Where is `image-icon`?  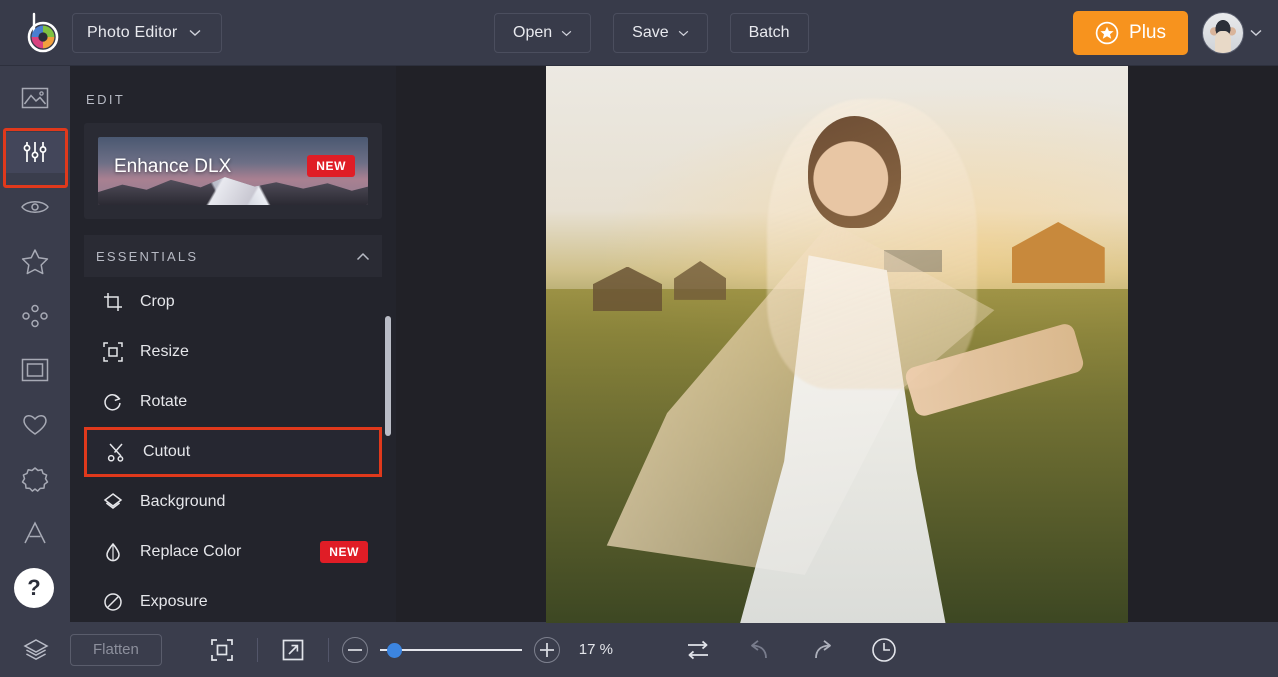 image-icon is located at coordinates (35, 98).